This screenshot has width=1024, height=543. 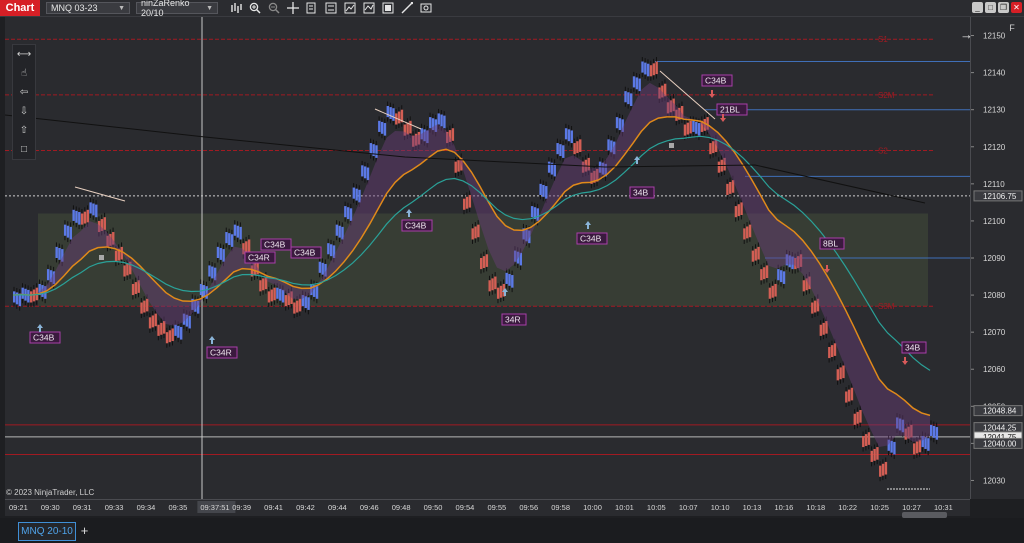 I want to click on period-selector: ninZaRenko 20/10 ▼, so click(x=177, y=9).